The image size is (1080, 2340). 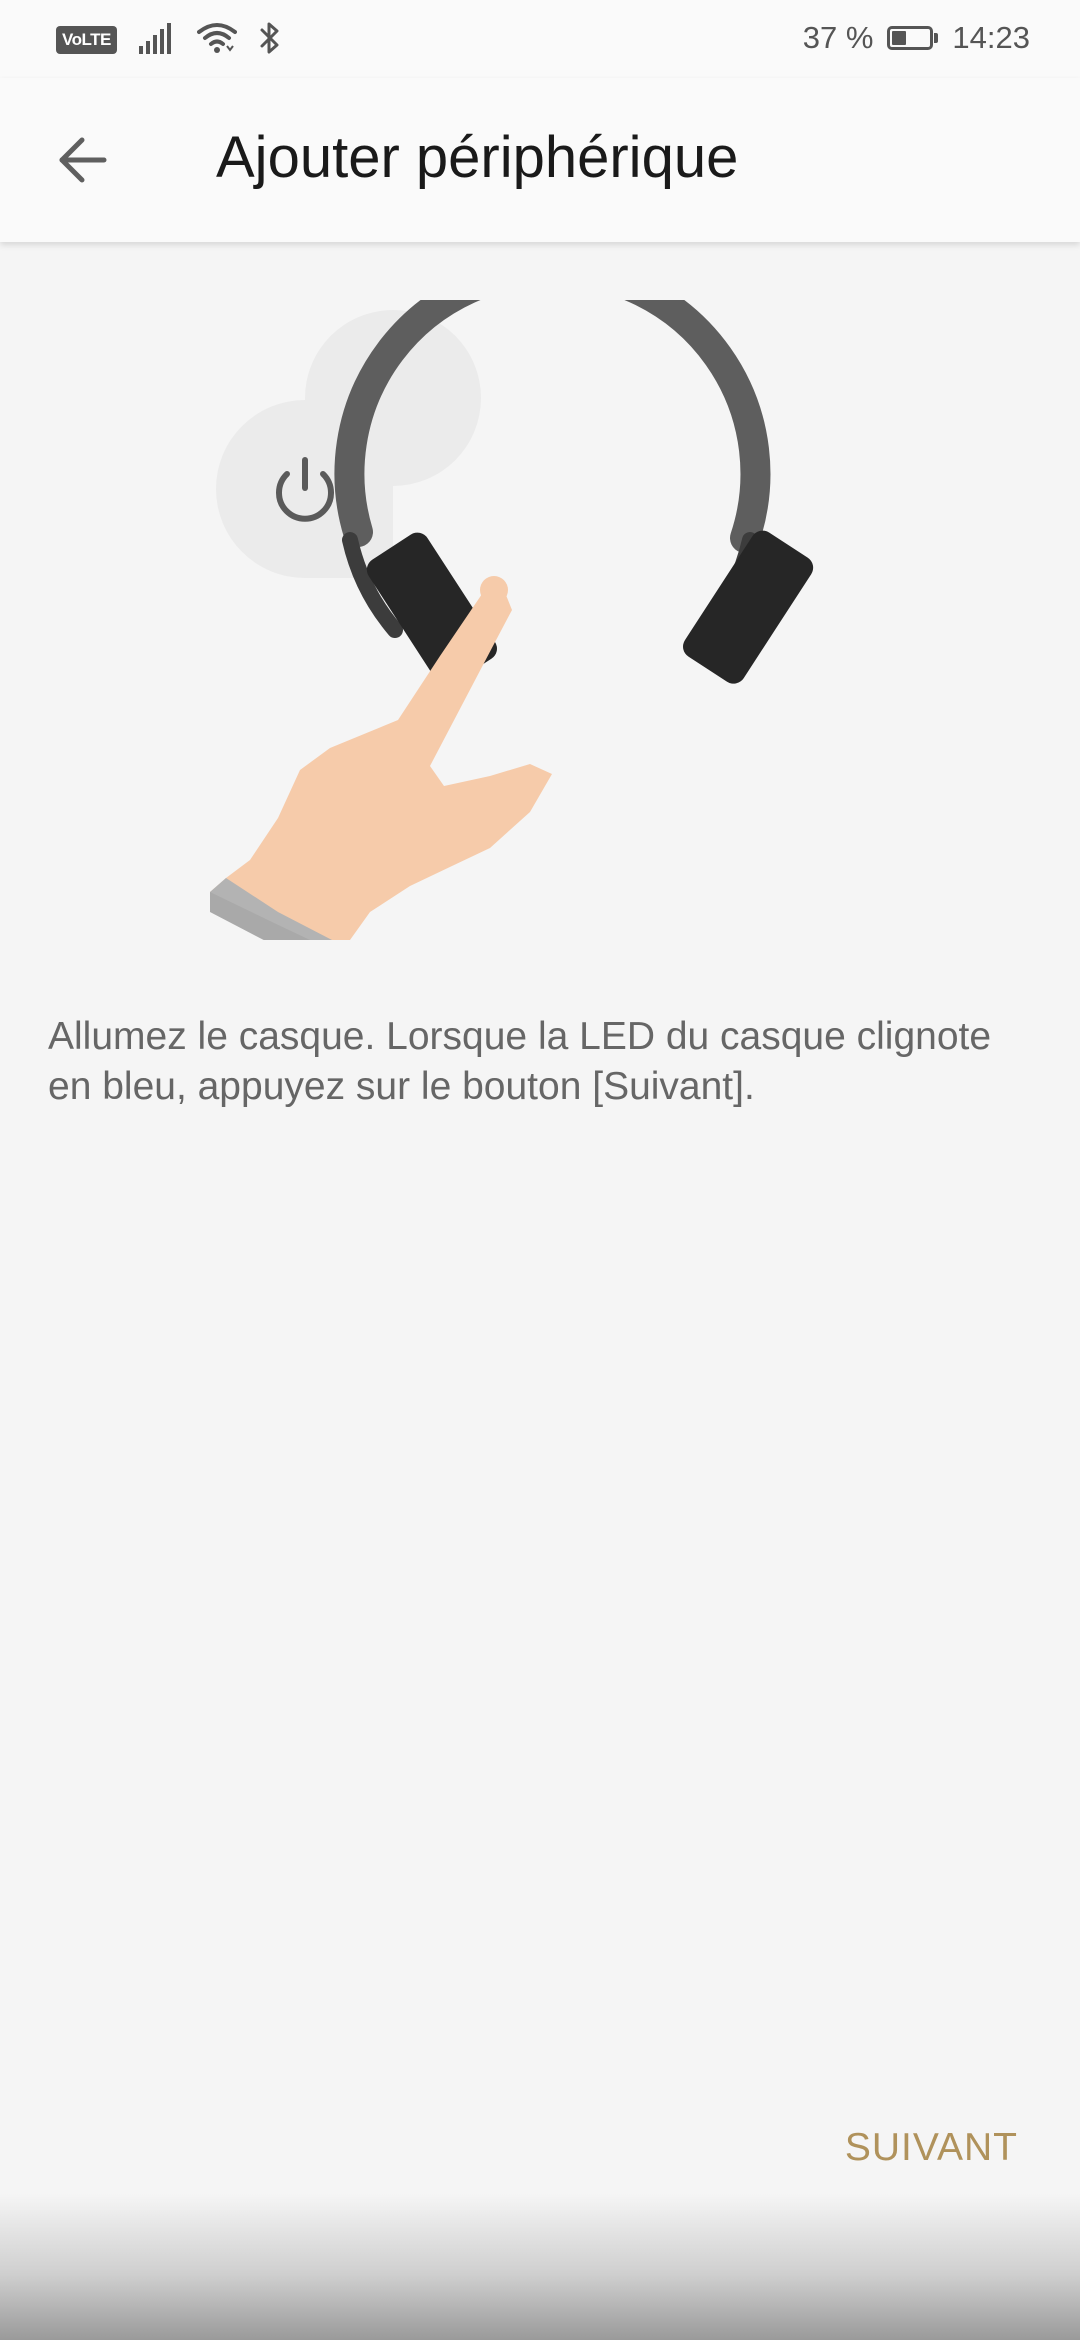 What do you see at coordinates (477, 157) in the screenshot?
I see `page-title: Ajouter périphérique` at bounding box center [477, 157].